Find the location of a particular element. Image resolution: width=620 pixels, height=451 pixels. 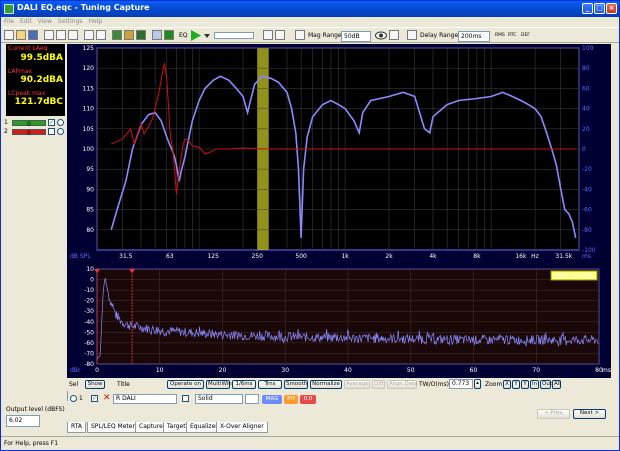

menu-help: Help is located at coordinates (96, 21).